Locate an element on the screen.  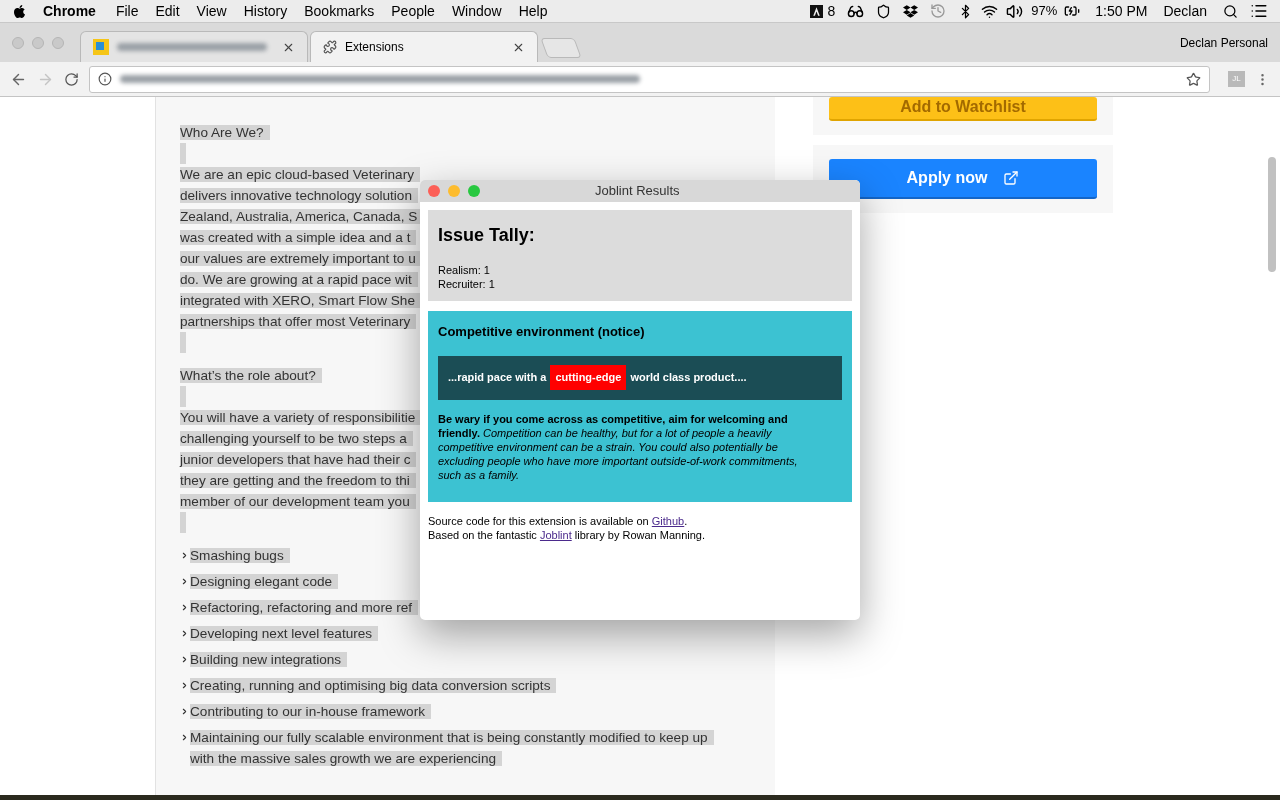
menu-item: Edit is located at coordinates (167, 11).